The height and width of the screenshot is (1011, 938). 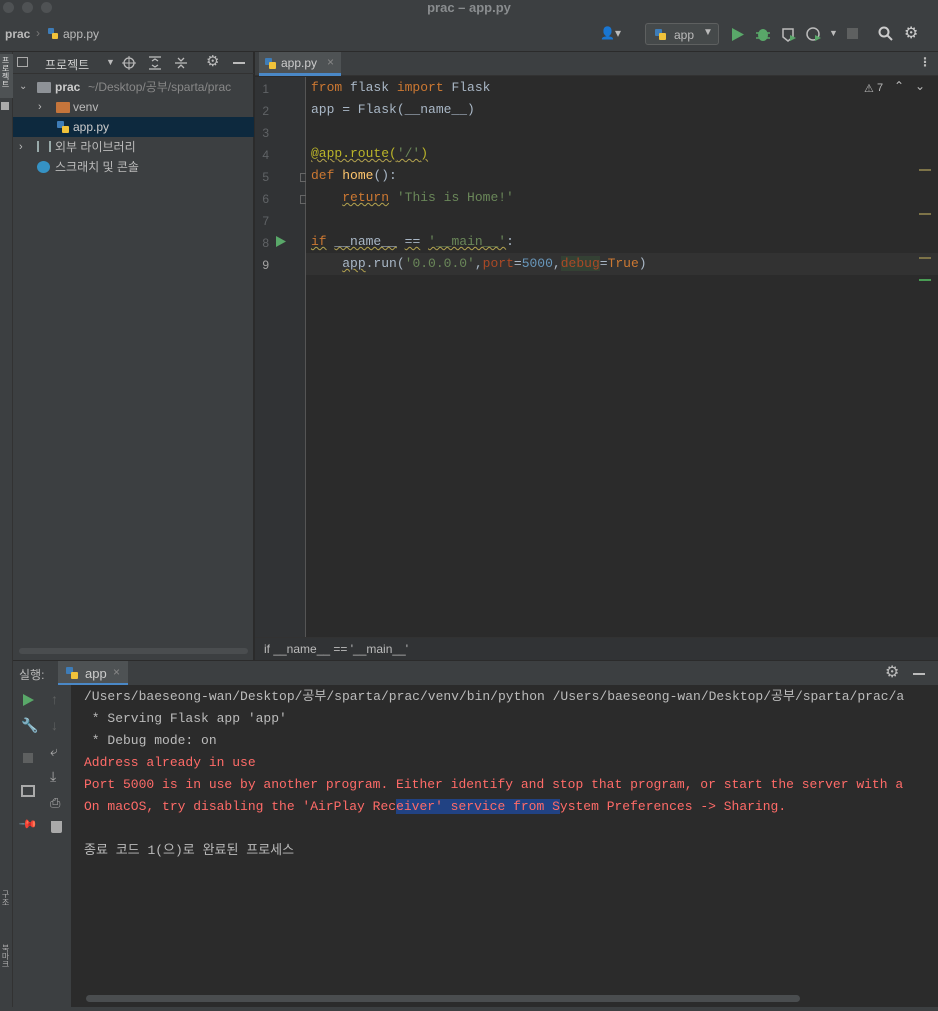 I want to click on view-mode-chevron-icon: ▼, so click(x=110, y=62).